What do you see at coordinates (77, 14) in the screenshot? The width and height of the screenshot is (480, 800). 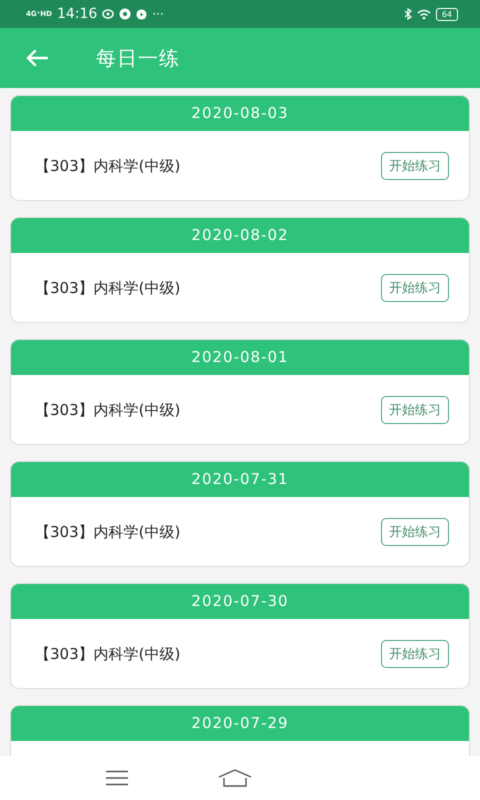 I see `status-time: 14:16` at bounding box center [77, 14].